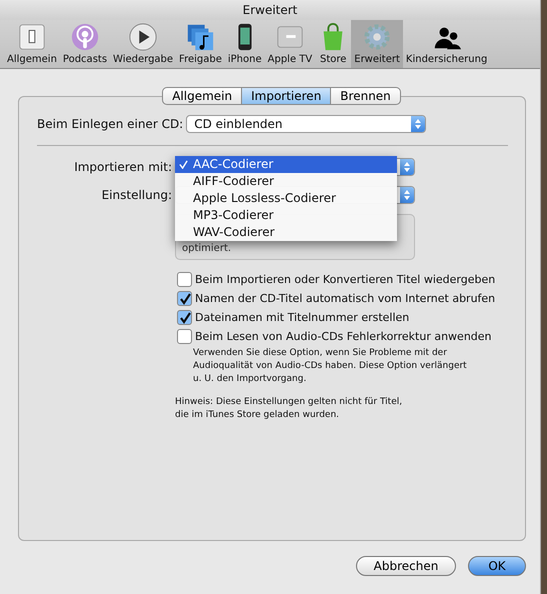  I want to click on toolbar-item: Podcasts, so click(85, 44).